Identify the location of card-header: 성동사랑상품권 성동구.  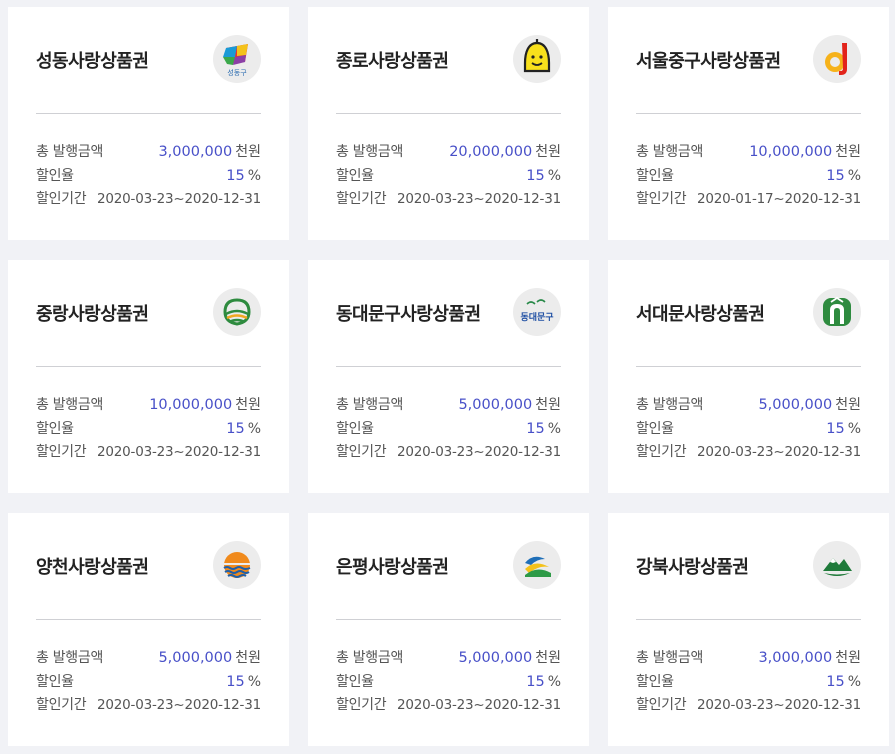
(148, 60).